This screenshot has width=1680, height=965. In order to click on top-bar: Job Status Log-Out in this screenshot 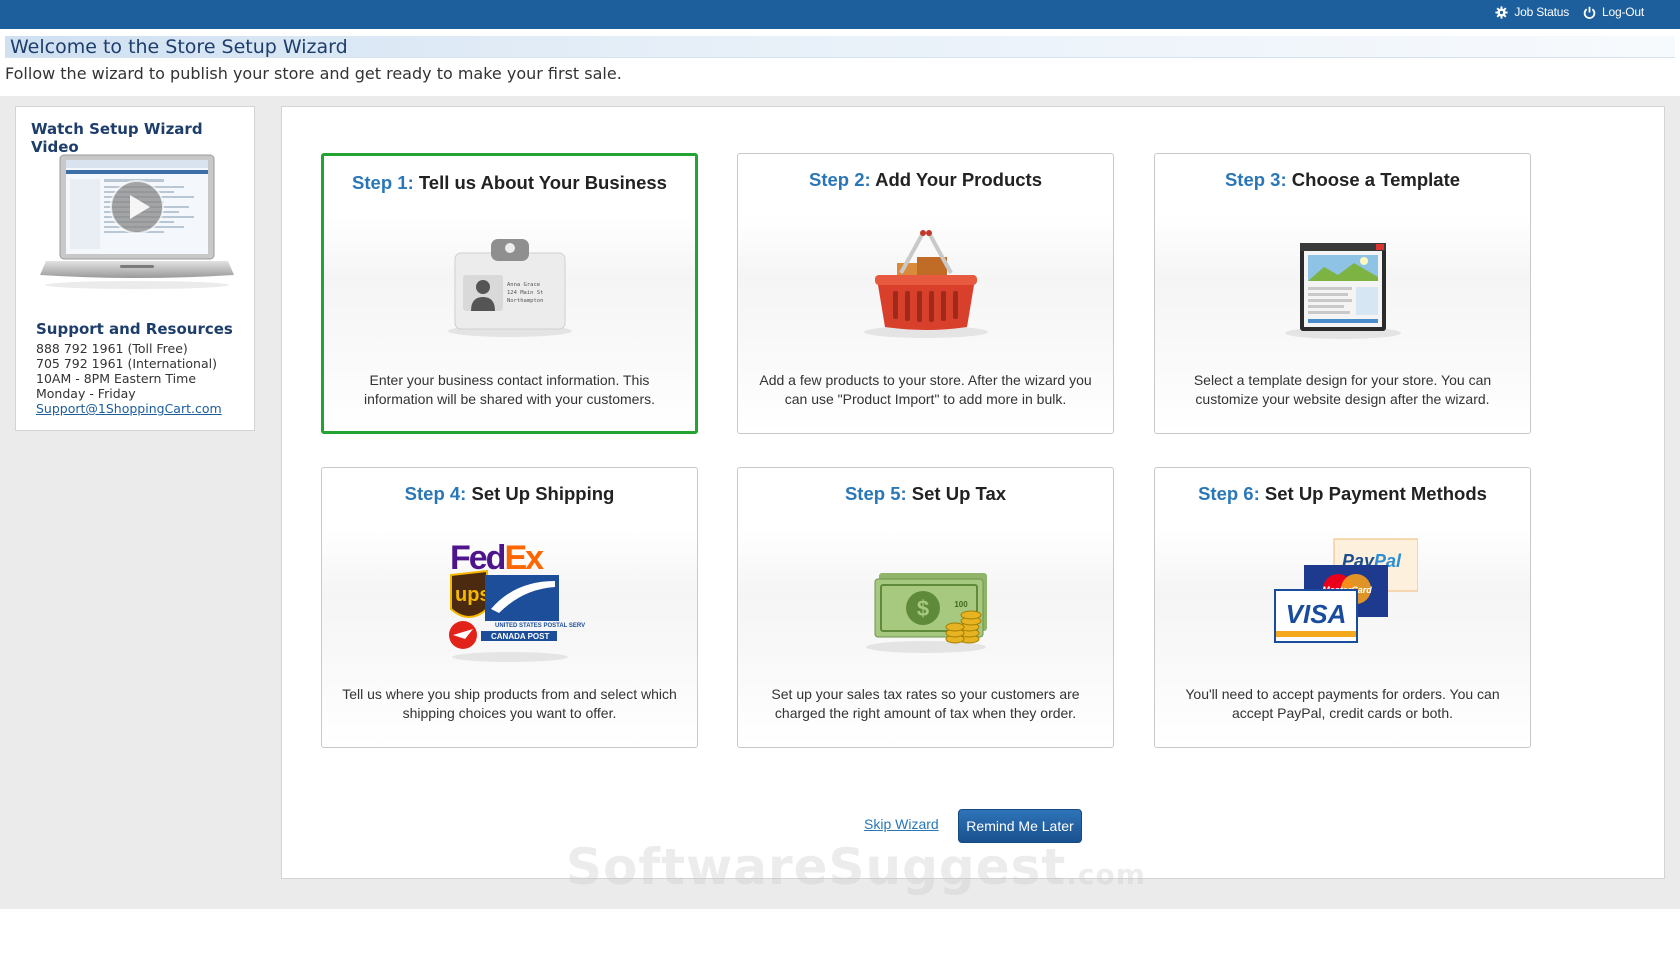, I will do `click(840, 14)`.